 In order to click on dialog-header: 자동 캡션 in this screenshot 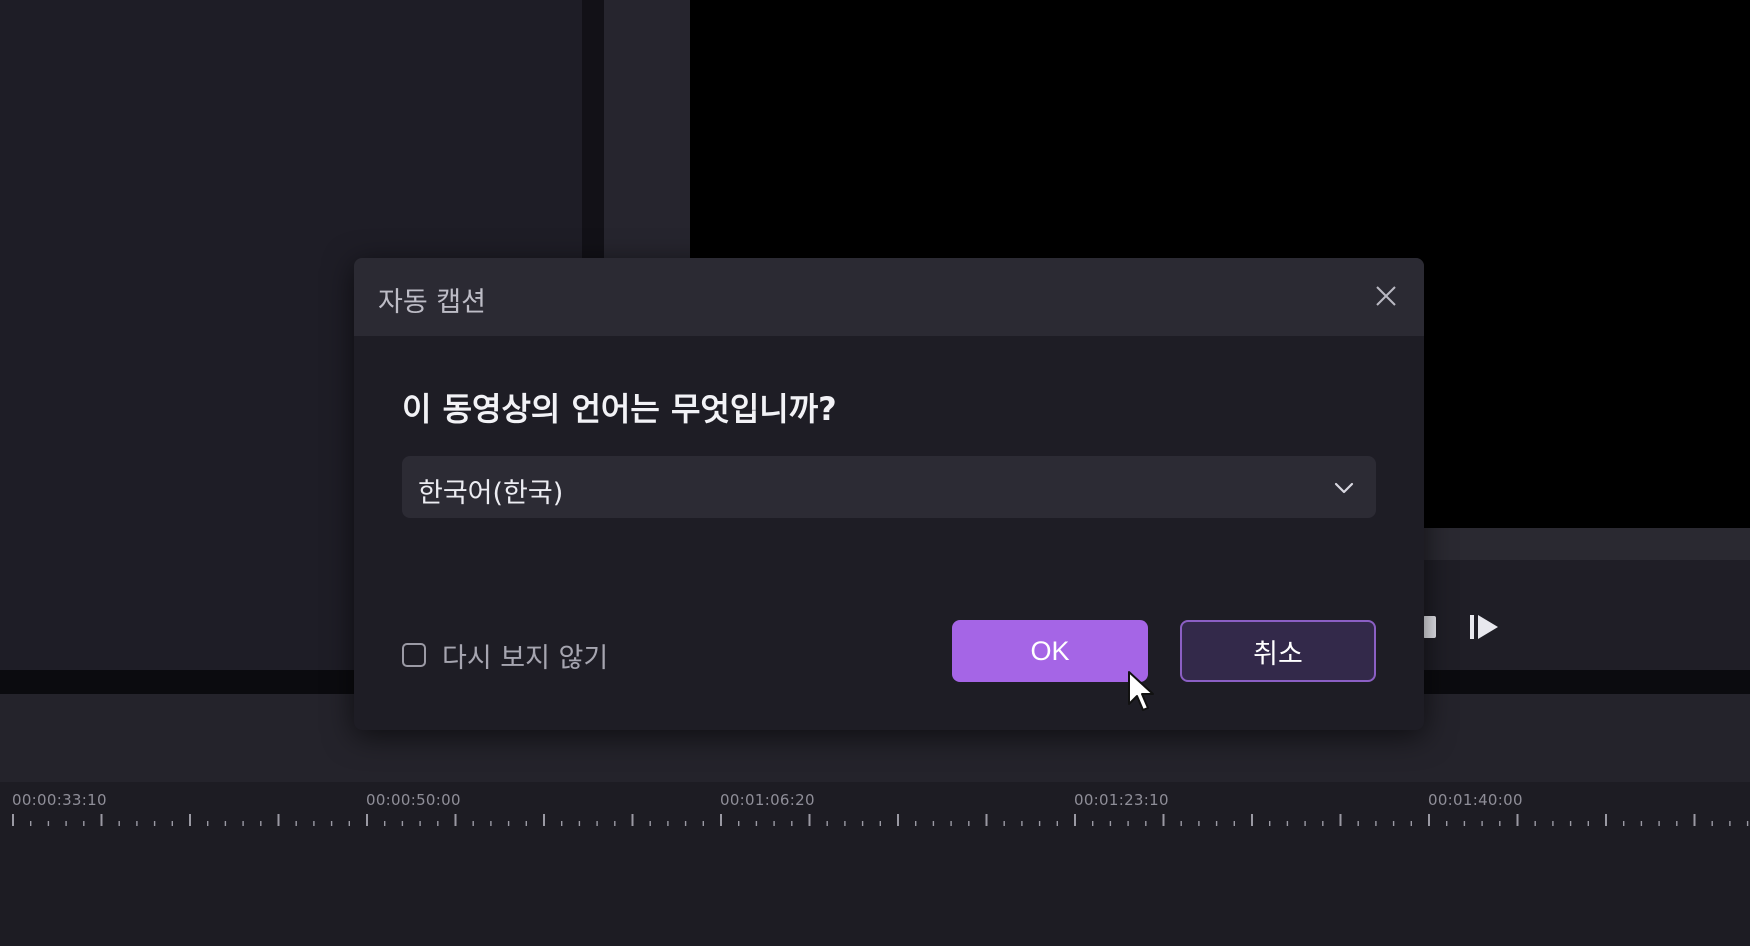, I will do `click(889, 297)`.